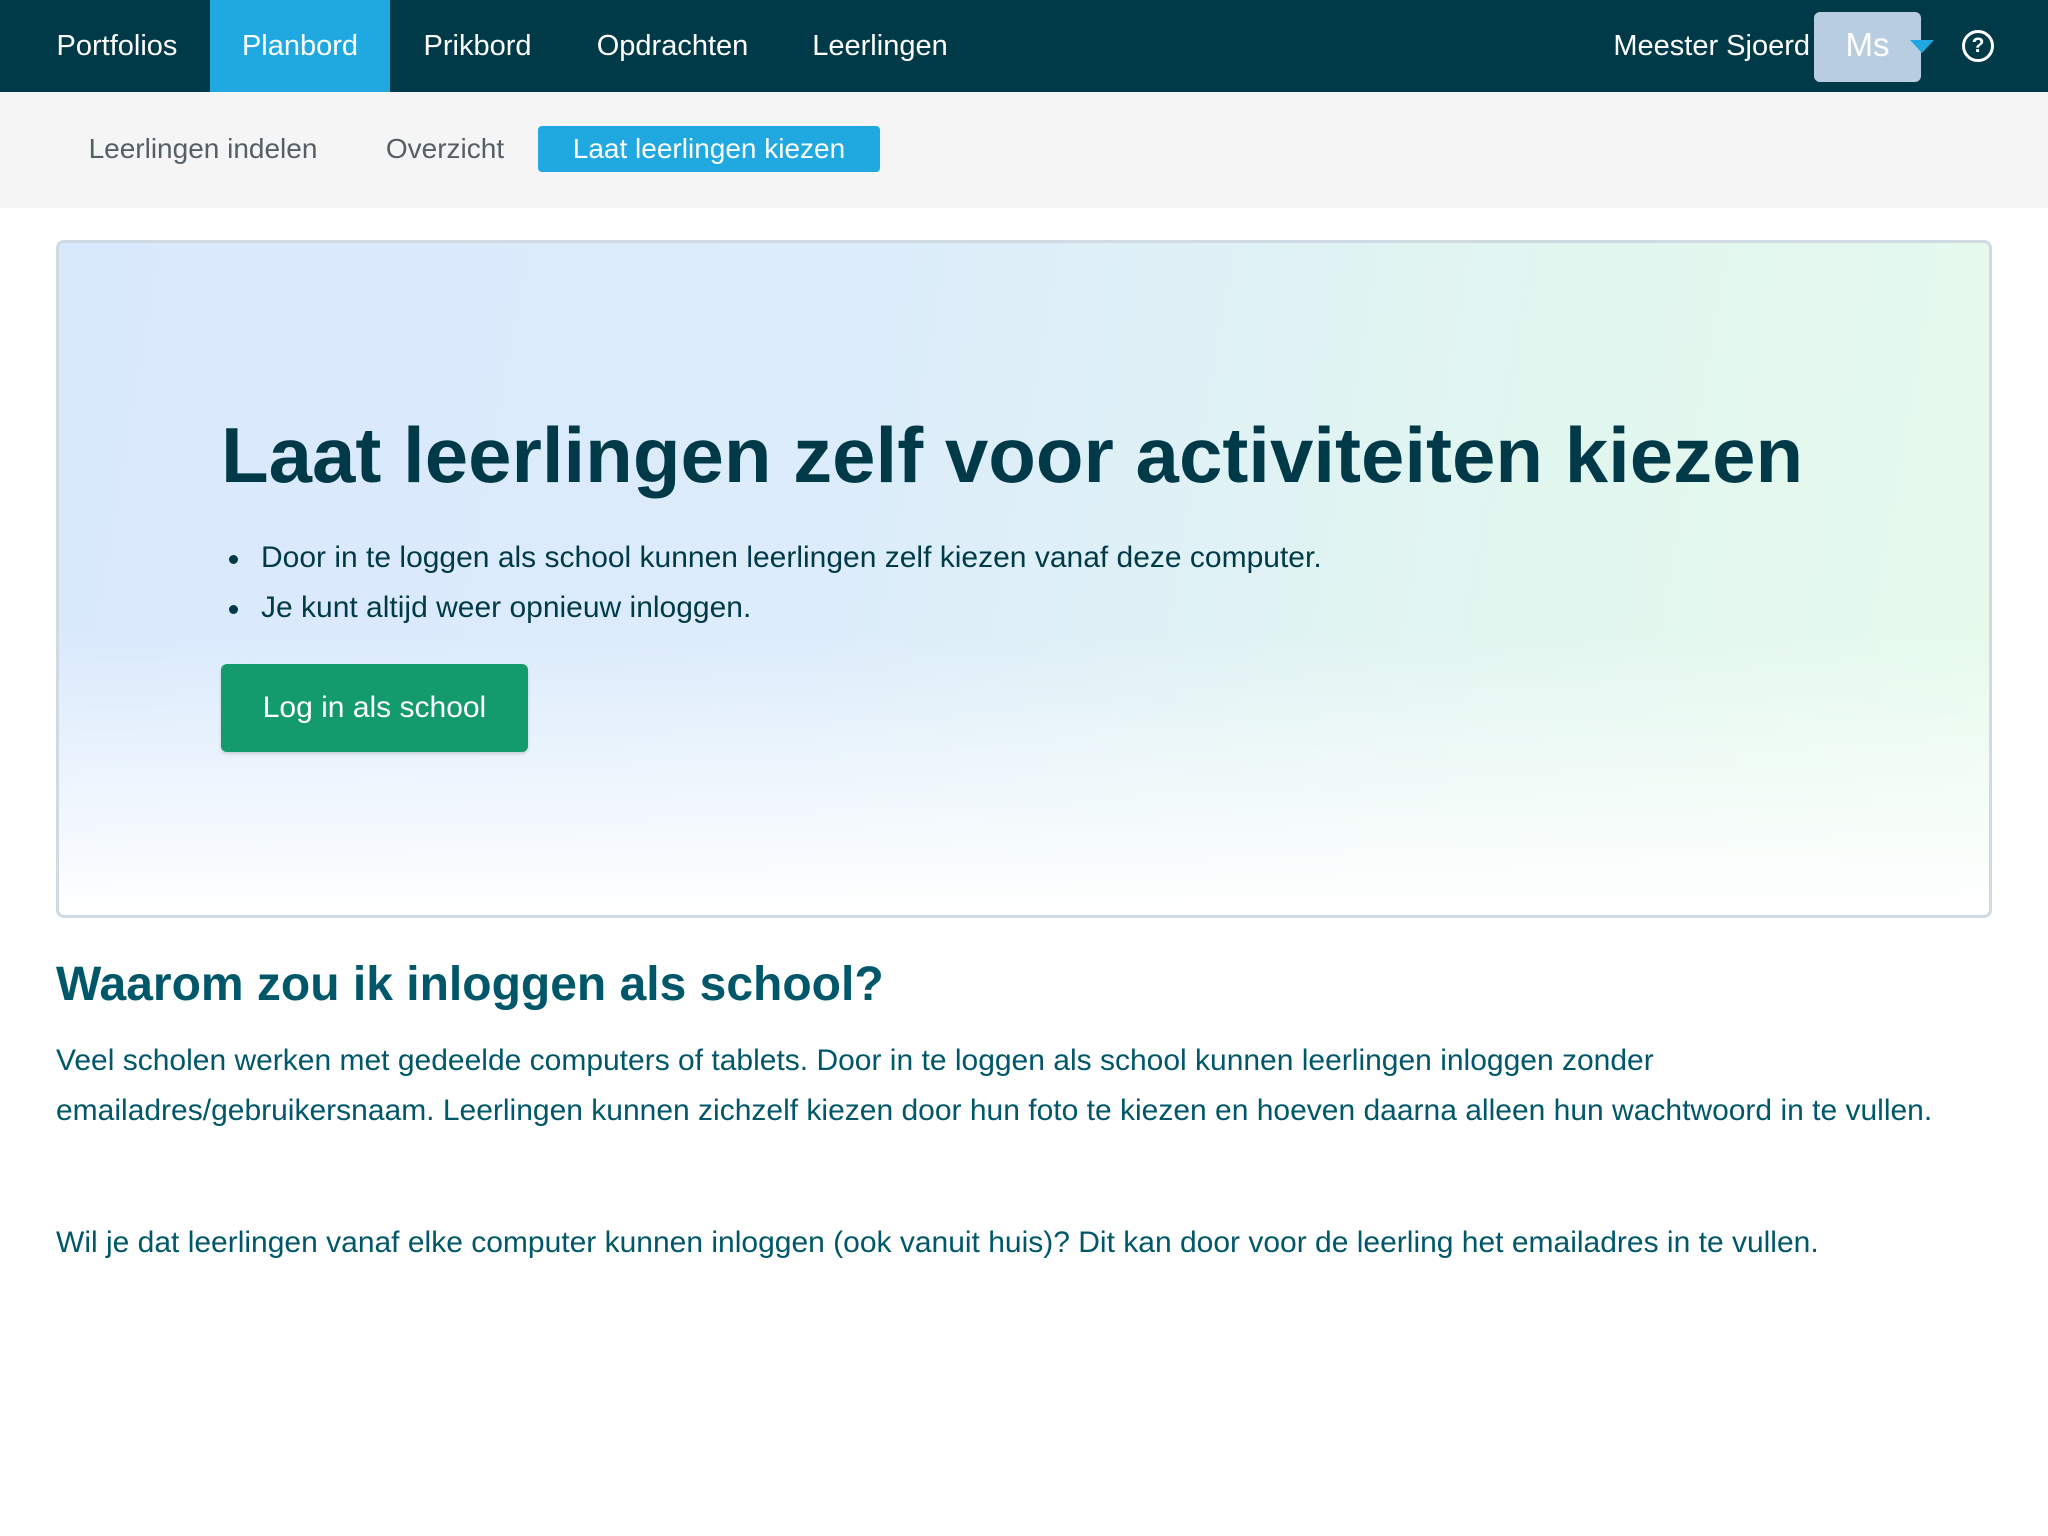  I want to click on list-item: Je kunt altijd weer opnieuw inloggen., so click(1021, 608).